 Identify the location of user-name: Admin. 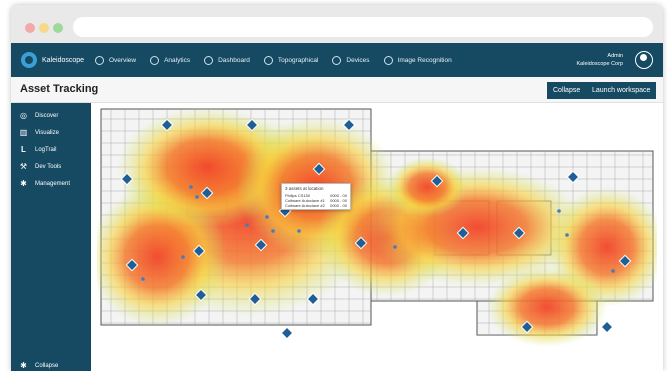
(615, 56).